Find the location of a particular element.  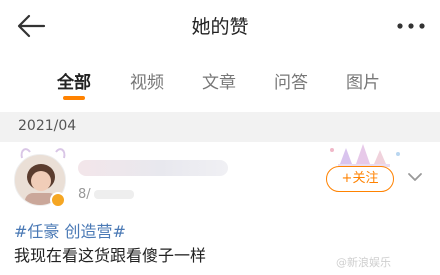

post-options-button is located at coordinates (415, 177).